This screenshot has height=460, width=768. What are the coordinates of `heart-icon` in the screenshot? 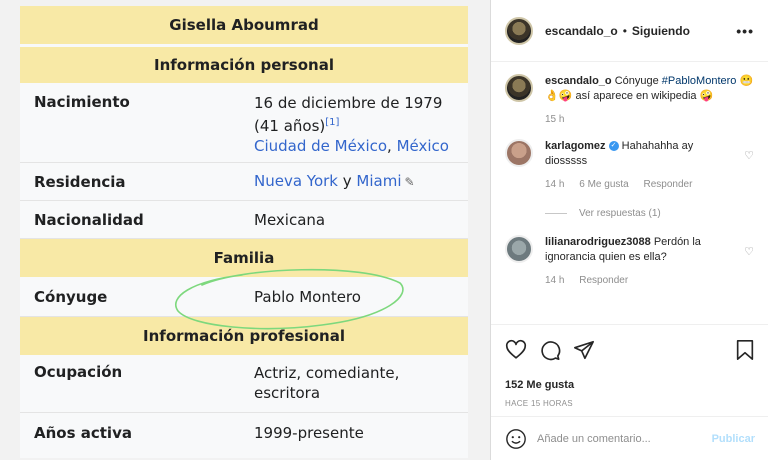 It's located at (516, 350).